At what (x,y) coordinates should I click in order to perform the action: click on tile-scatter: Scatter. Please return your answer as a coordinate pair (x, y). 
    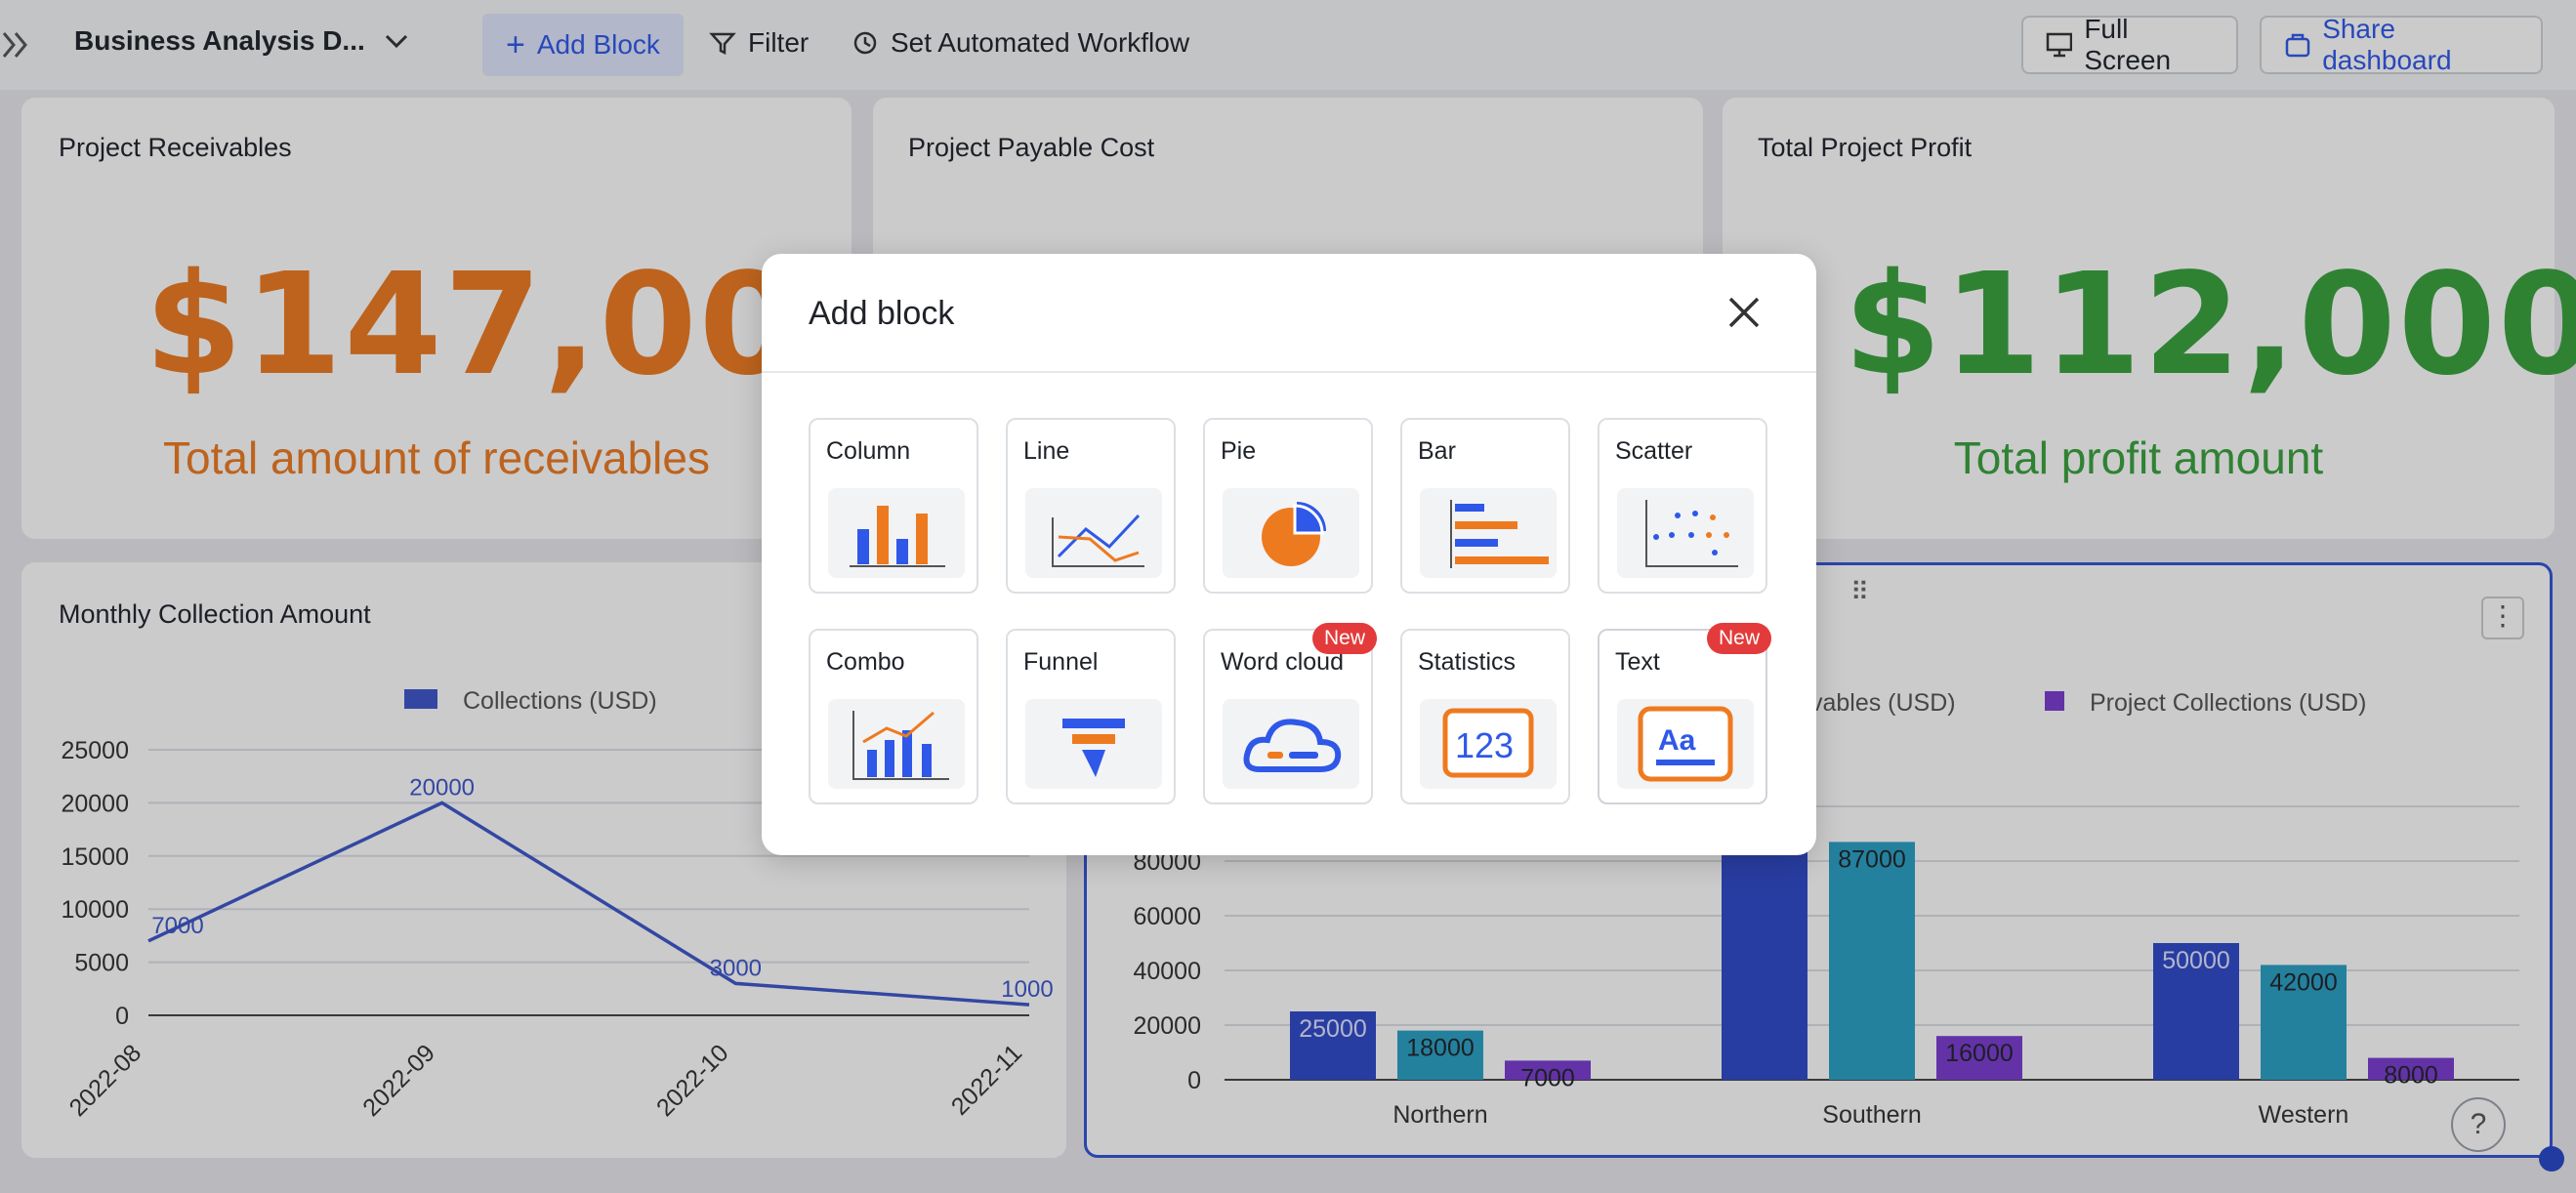
    Looking at the image, I should click on (1682, 506).